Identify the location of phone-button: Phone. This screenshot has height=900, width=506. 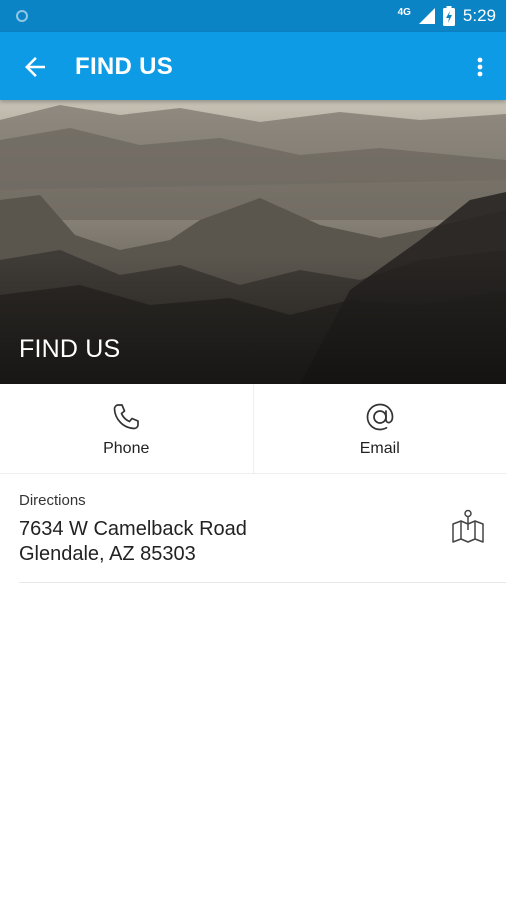
(126, 428).